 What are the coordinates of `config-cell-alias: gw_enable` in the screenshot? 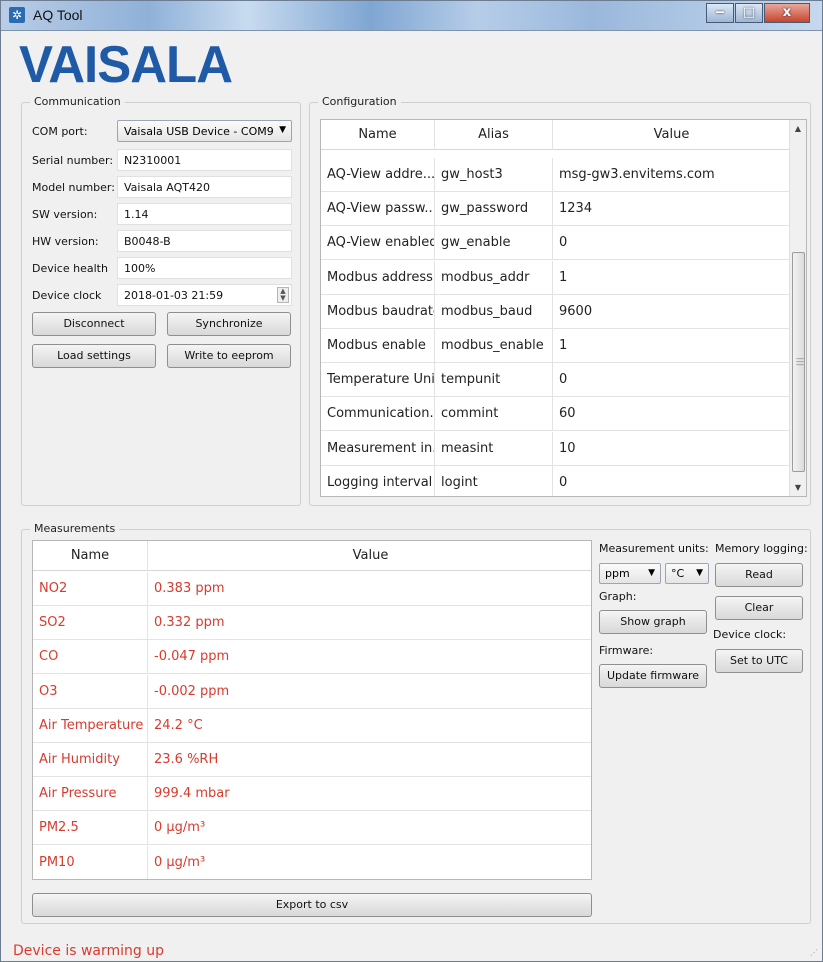 It's located at (494, 243).